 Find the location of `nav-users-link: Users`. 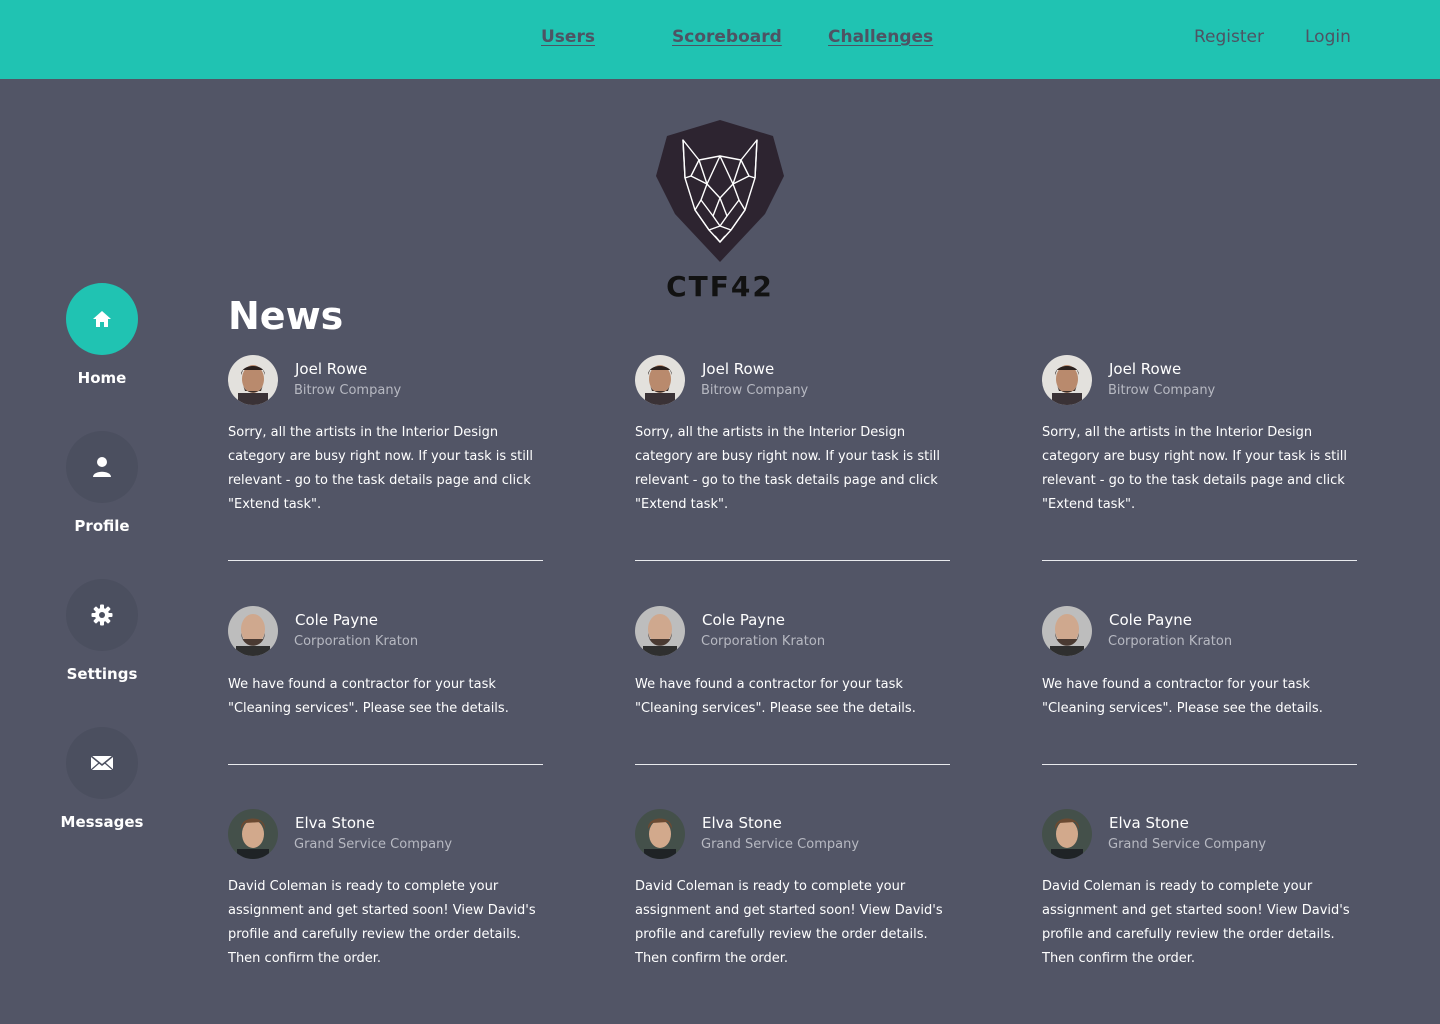

nav-users-link: Users is located at coordinates (568, 37).